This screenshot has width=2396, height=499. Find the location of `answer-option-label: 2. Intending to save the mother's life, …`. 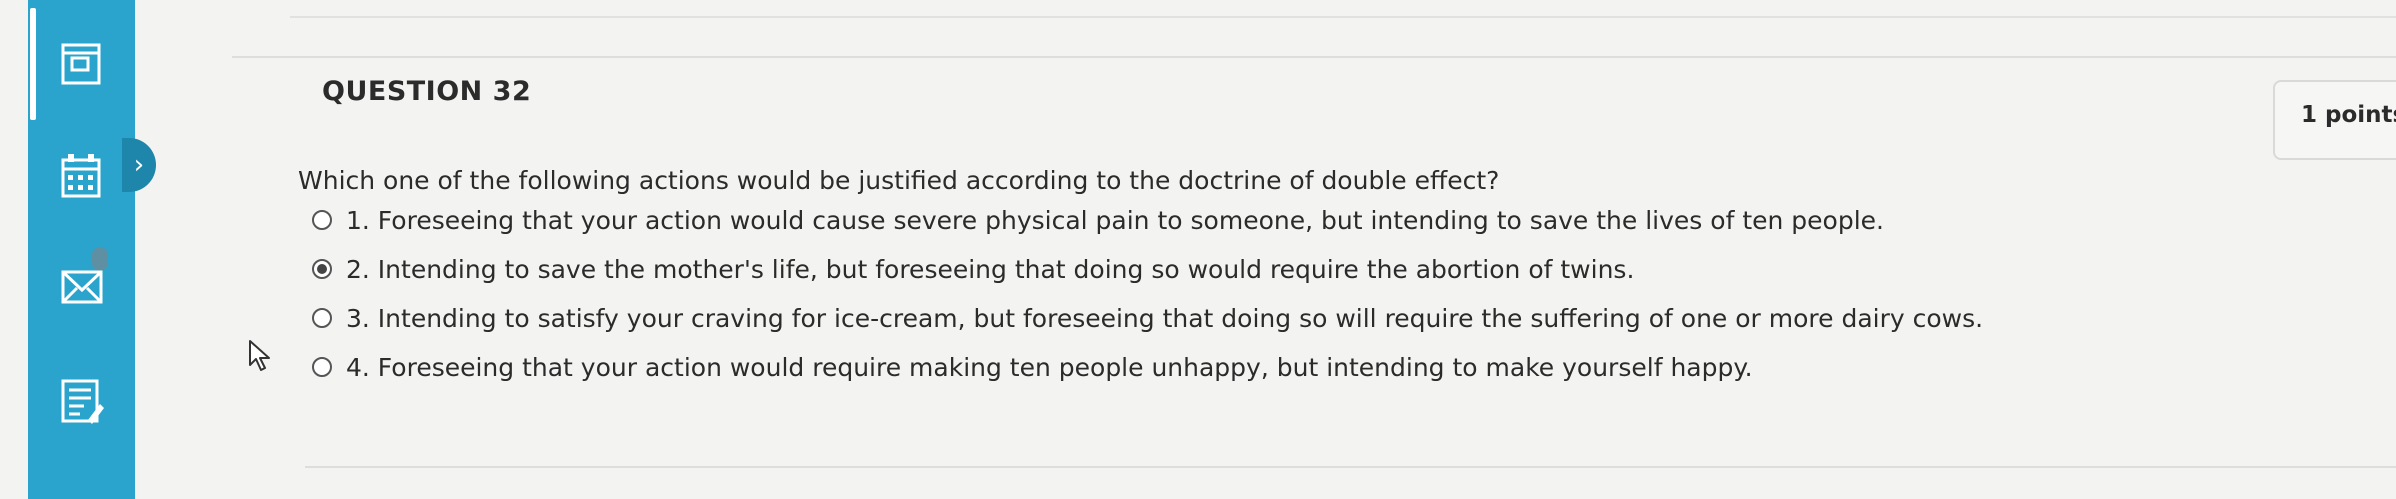

answer-option-label: 2. Intending to save the mother's life, … is located at coordinates (990, 269).